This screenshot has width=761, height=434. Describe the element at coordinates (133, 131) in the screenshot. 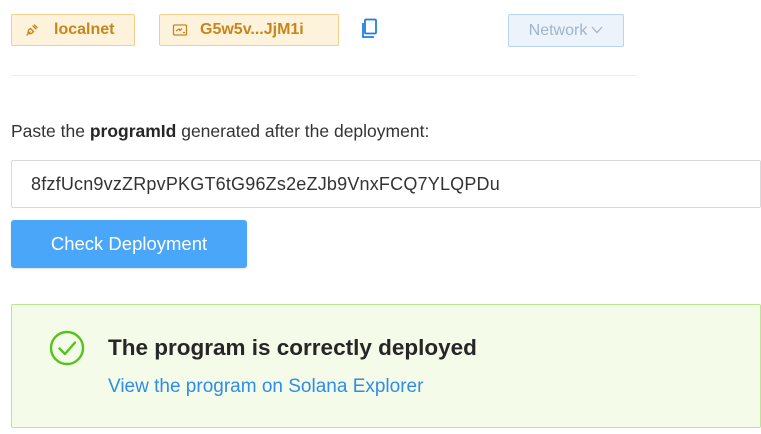

I see `prompt-bold: programId` at that location.